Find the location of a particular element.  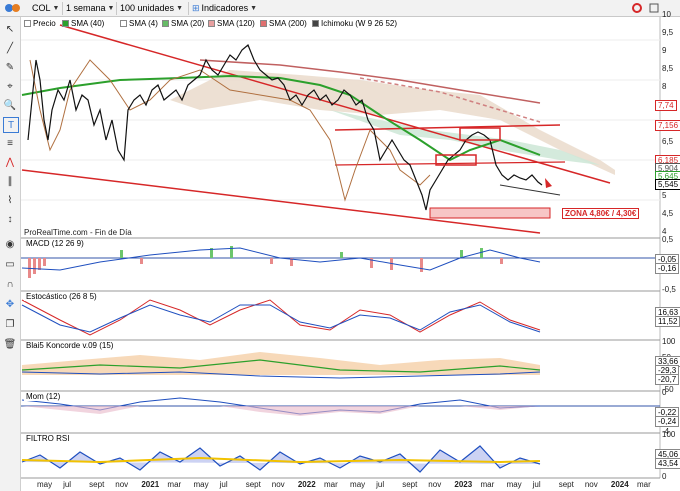

panel-value-tag: -0,24 is located at coordinates (667, 421).